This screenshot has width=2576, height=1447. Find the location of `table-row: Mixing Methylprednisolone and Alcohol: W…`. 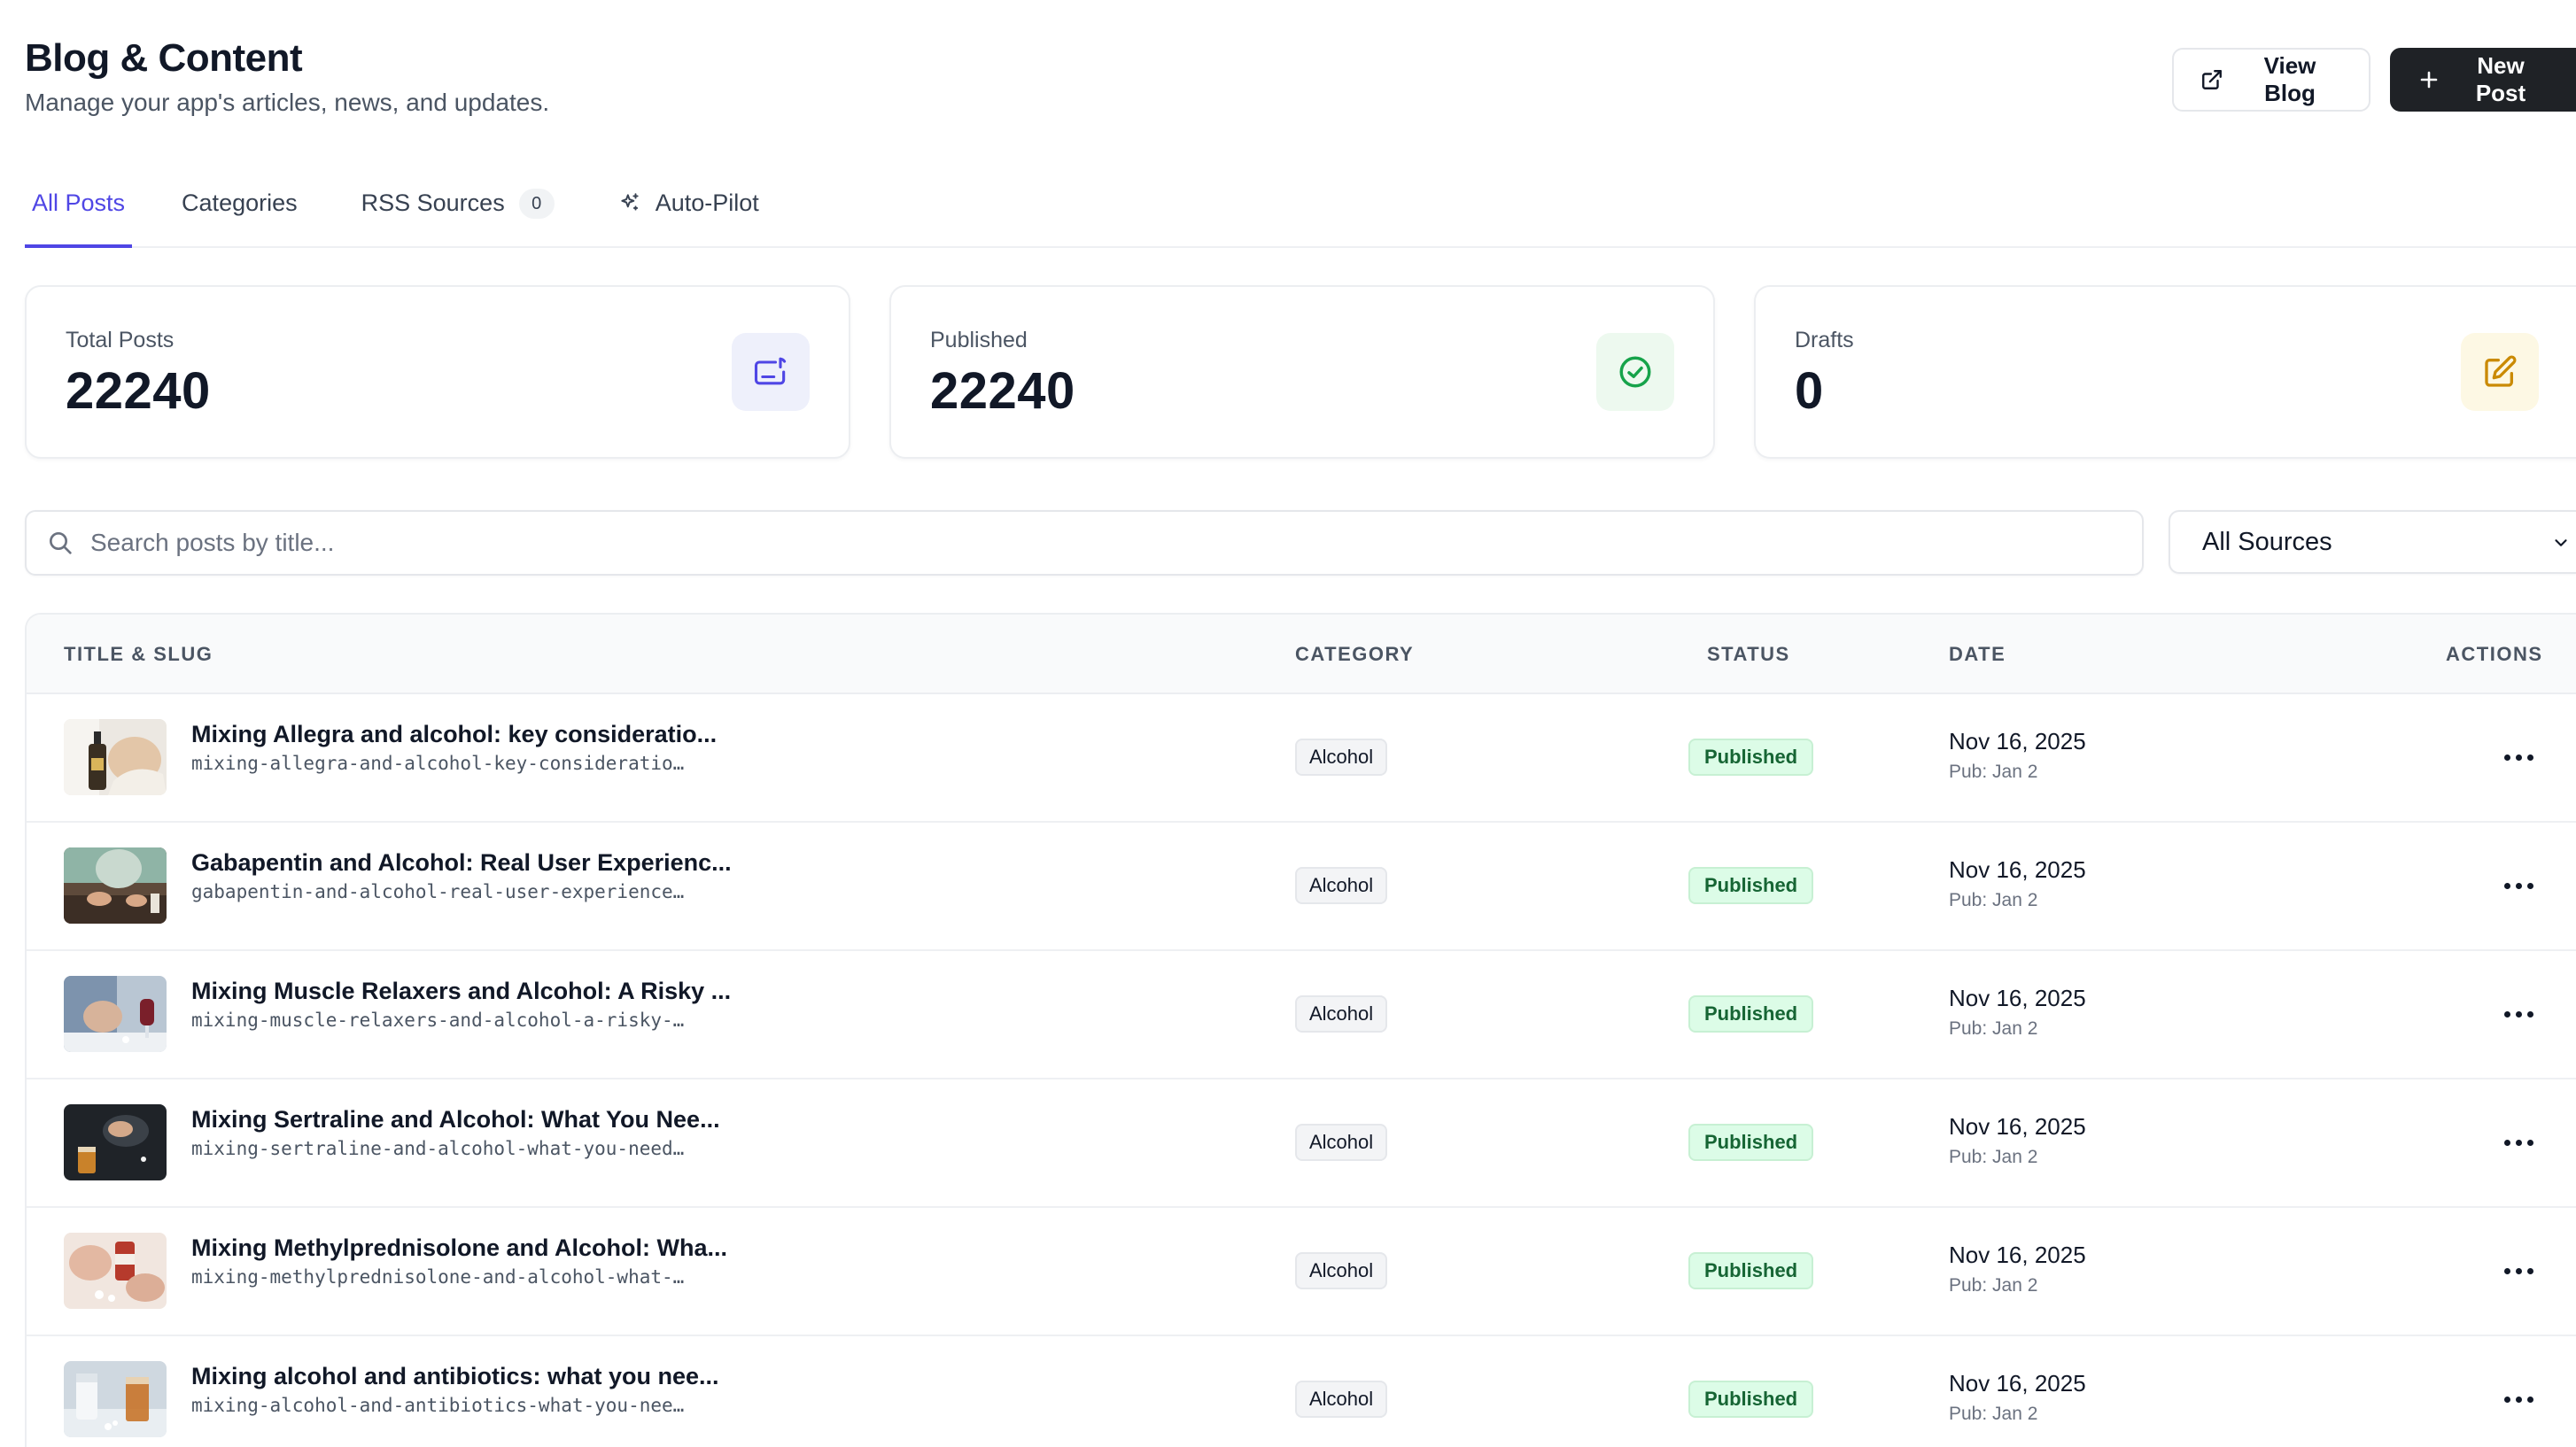

table-row: Mixing Methylprednisolone and Alcohol: W… is located at coordinates (1301, 1272).